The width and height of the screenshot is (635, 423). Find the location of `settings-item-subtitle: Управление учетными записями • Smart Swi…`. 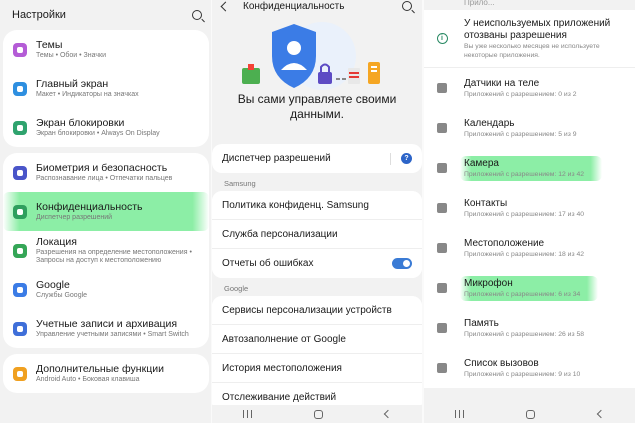

settings-item-subtitle: Управление учетными записями • Smart Swi… is located at coordinates (112, 334).